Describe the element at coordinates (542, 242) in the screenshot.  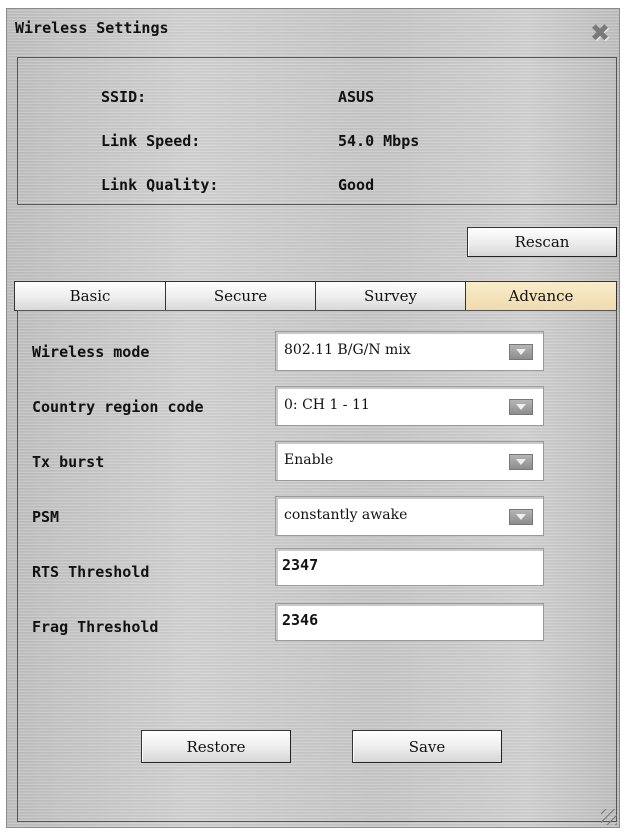
I see `rescan-button: Rescan` at that location.